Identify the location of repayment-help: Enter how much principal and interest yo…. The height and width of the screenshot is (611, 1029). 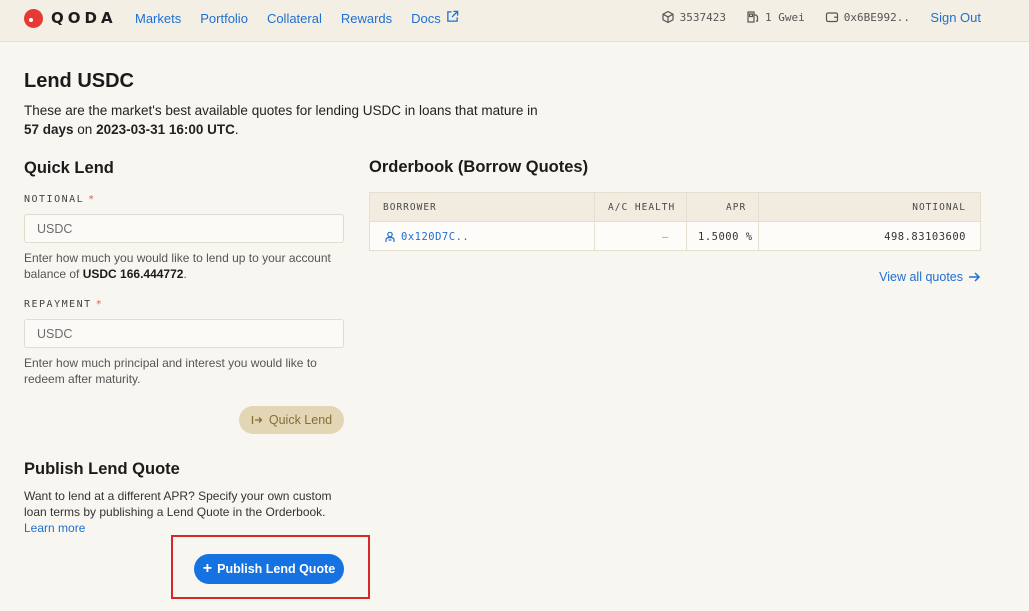
(170, 371).